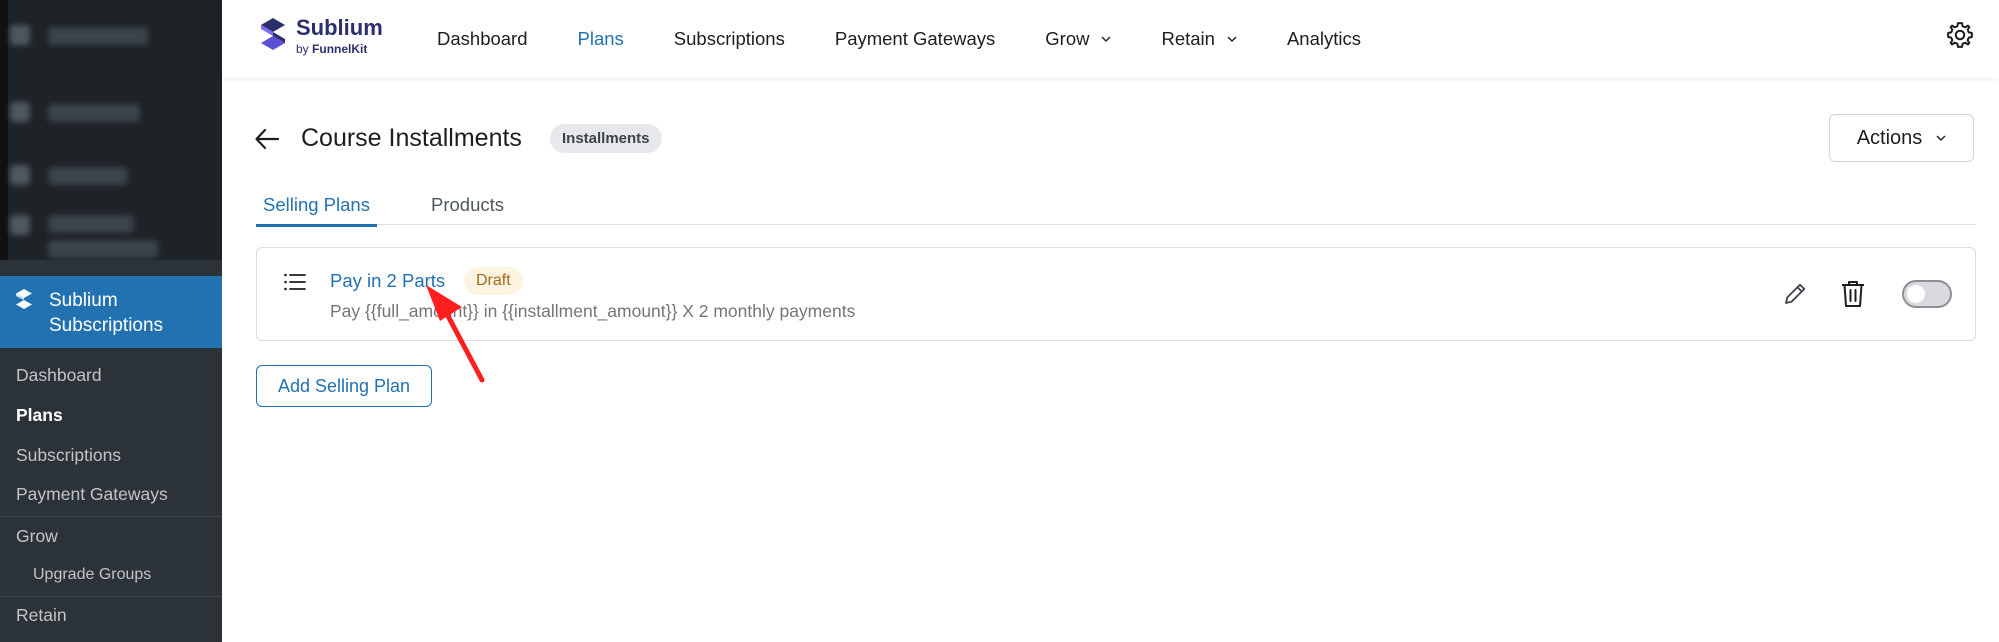  Describe the element at coordinates (68, 455) in the screenshot. I see `sidebar-item-subscriptions: Subscriptions` at that location.